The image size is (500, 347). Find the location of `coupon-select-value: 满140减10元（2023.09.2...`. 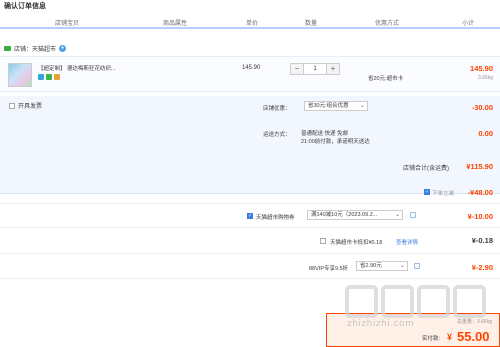

coupon-select-value: 满140减10元（2023.09.2... is located at coordinates (344, 215).